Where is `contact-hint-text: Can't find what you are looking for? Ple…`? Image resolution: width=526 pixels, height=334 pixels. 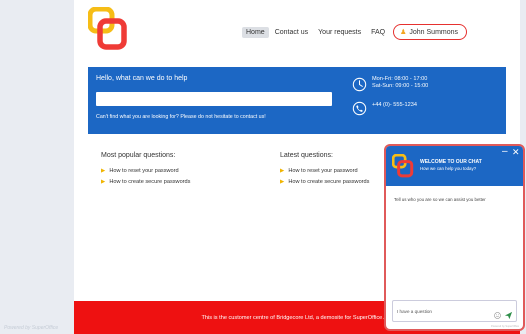
contact-hint-text: Can't find what you are looking for? Ple… is located at coordinates (181, 117).